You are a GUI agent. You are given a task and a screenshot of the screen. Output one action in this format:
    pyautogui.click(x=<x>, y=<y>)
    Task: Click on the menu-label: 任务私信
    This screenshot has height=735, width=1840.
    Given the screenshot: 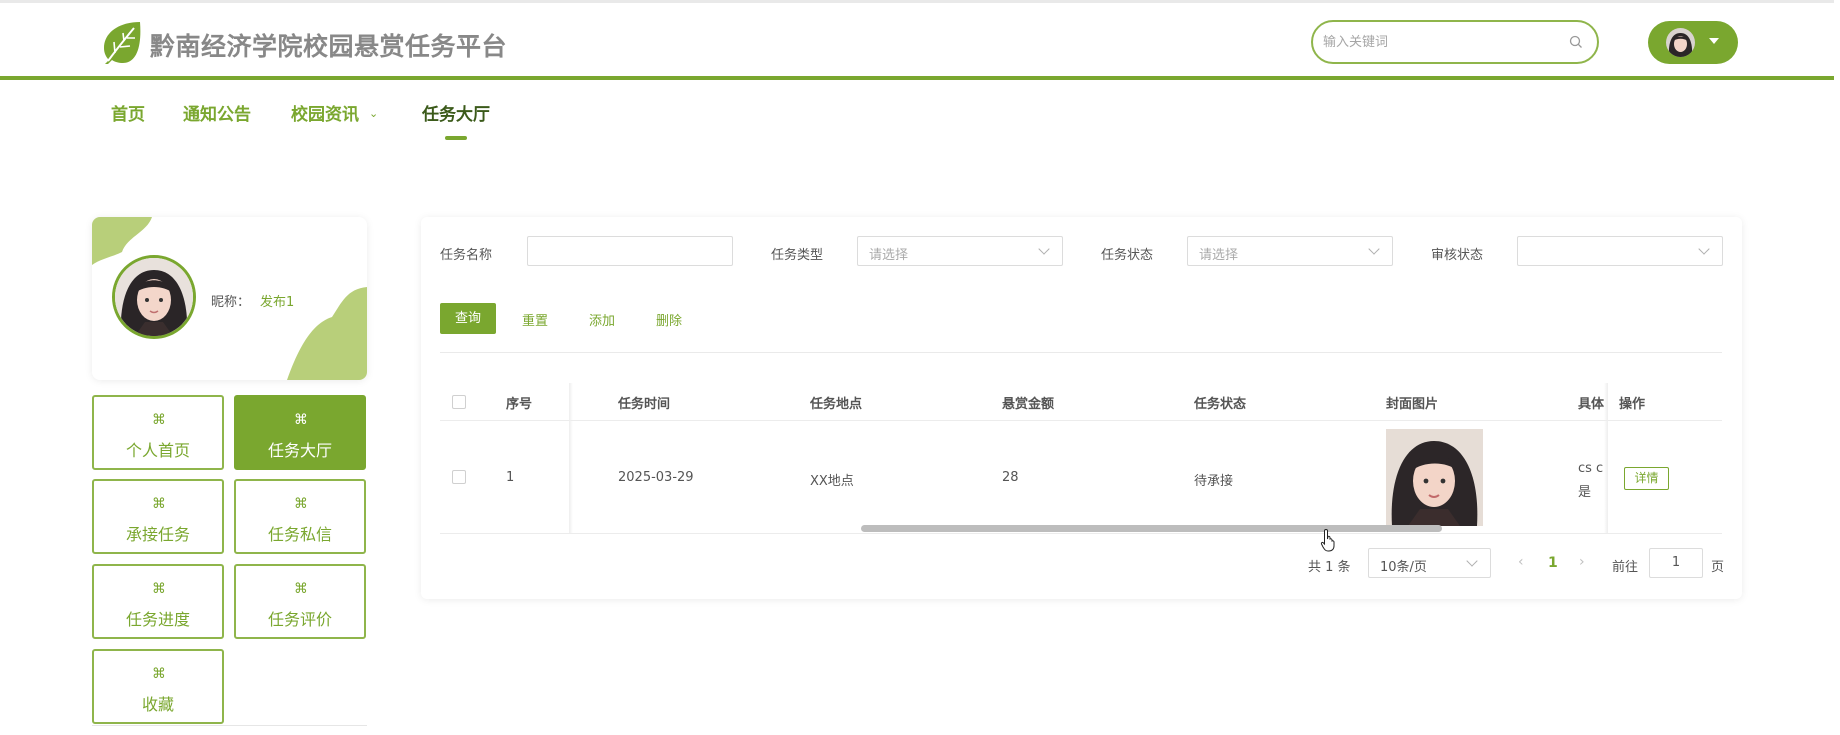 What is the action you would take?
    pyautogui.click(x=299, y=534)
    